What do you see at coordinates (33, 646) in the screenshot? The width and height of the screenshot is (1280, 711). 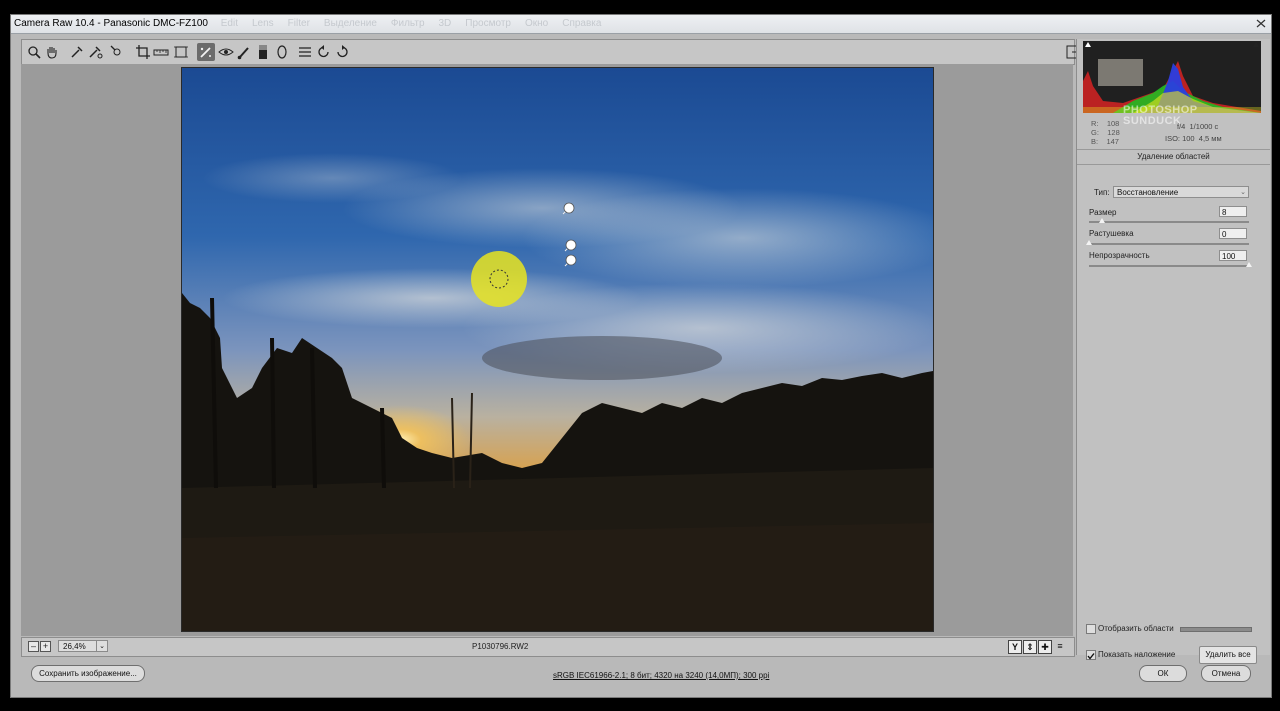 I see `zoom-out-button: –` at bounding box center [33, 646].